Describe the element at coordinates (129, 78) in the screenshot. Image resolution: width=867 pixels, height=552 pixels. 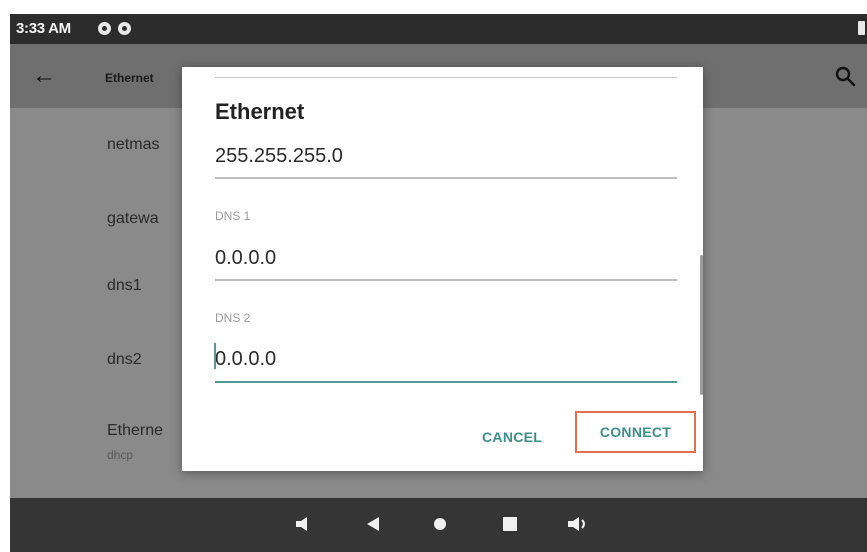
I see `app-title: Ethernet` at that location.